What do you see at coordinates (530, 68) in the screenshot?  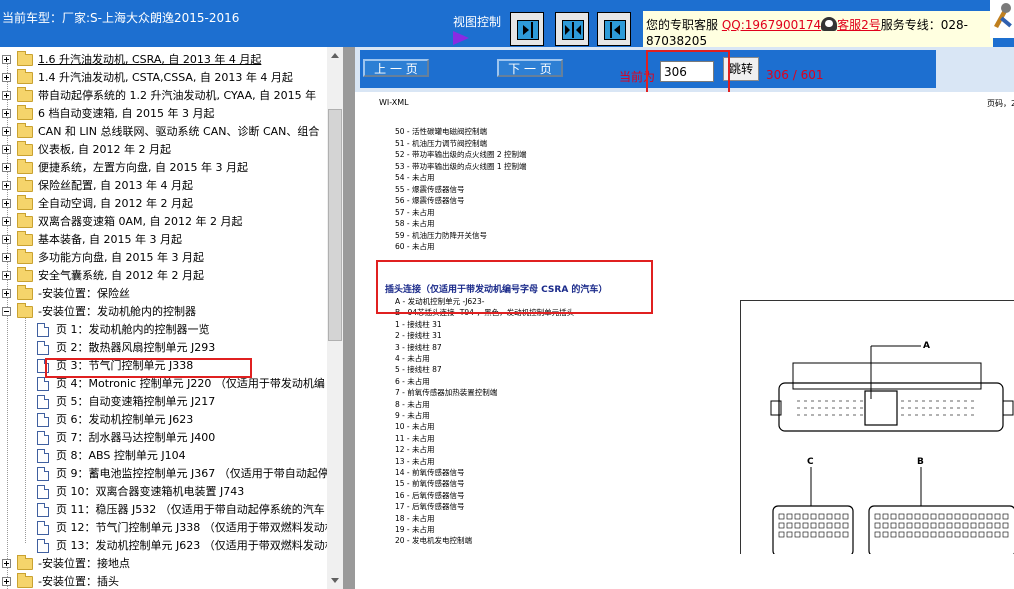 I see `next-page-button: 下 一 页` at bounding box center [530, 68].